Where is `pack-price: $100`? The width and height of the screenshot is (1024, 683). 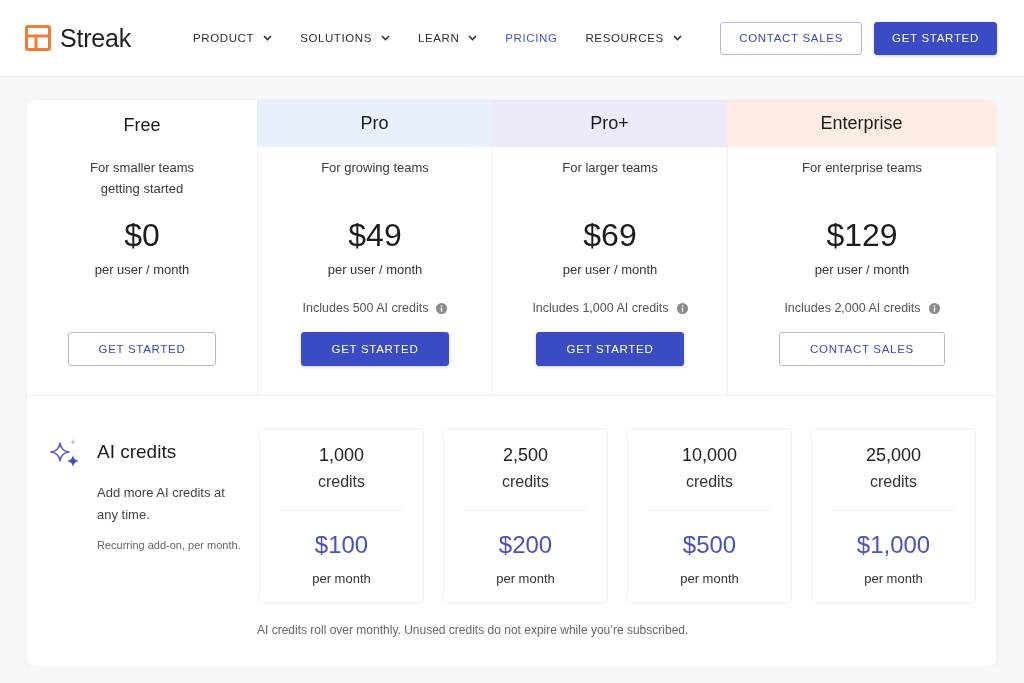 pack-price: $100 is located at coordinates (341, 545).